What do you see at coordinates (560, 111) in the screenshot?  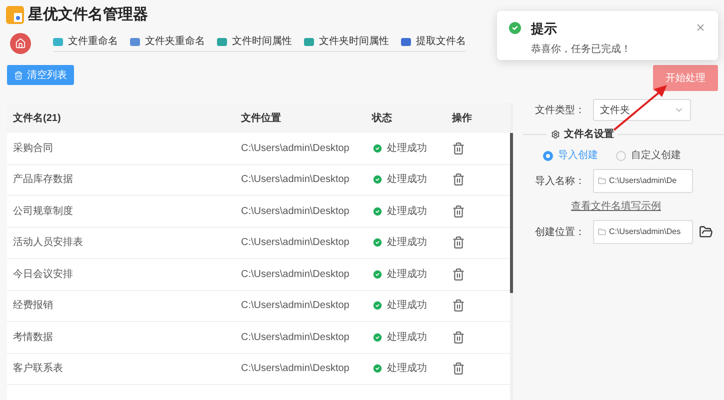 I see `file-type-label: 文件类型：` at bounding box center [560, 111].